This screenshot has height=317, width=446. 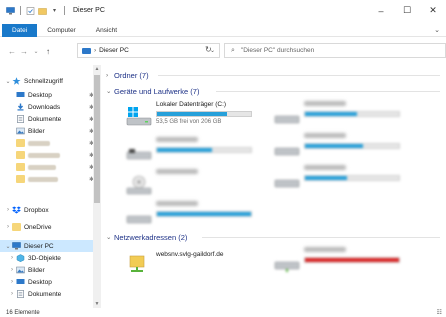 I want to click on group-header-devices: ⌄ Geräte und Laufwerke (7), so click(x=273, y=91).